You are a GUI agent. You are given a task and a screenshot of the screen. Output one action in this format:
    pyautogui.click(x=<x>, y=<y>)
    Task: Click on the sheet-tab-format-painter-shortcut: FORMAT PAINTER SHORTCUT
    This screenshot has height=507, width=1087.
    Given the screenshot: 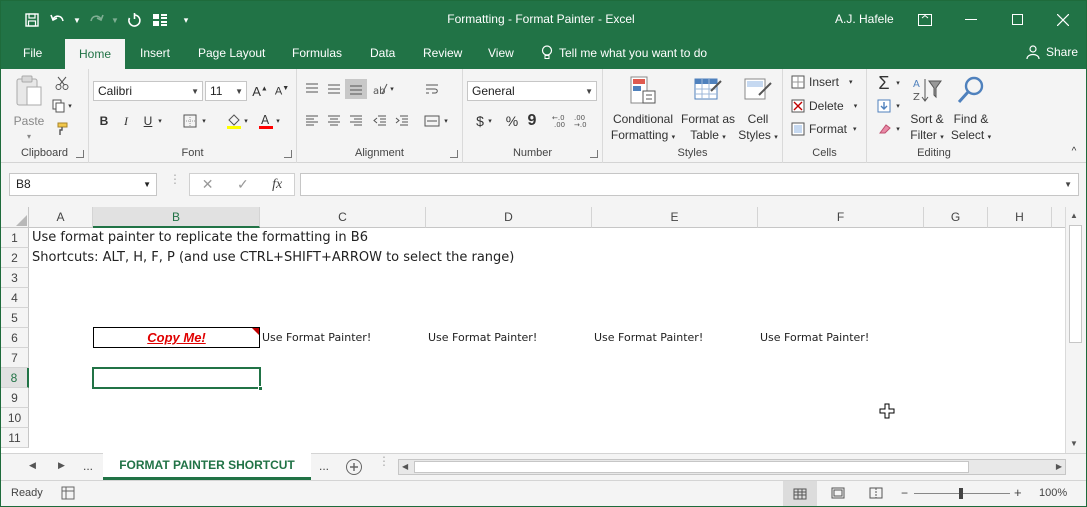 What is the action you would take?
    pyautogui.click(x=207, y=466)
    